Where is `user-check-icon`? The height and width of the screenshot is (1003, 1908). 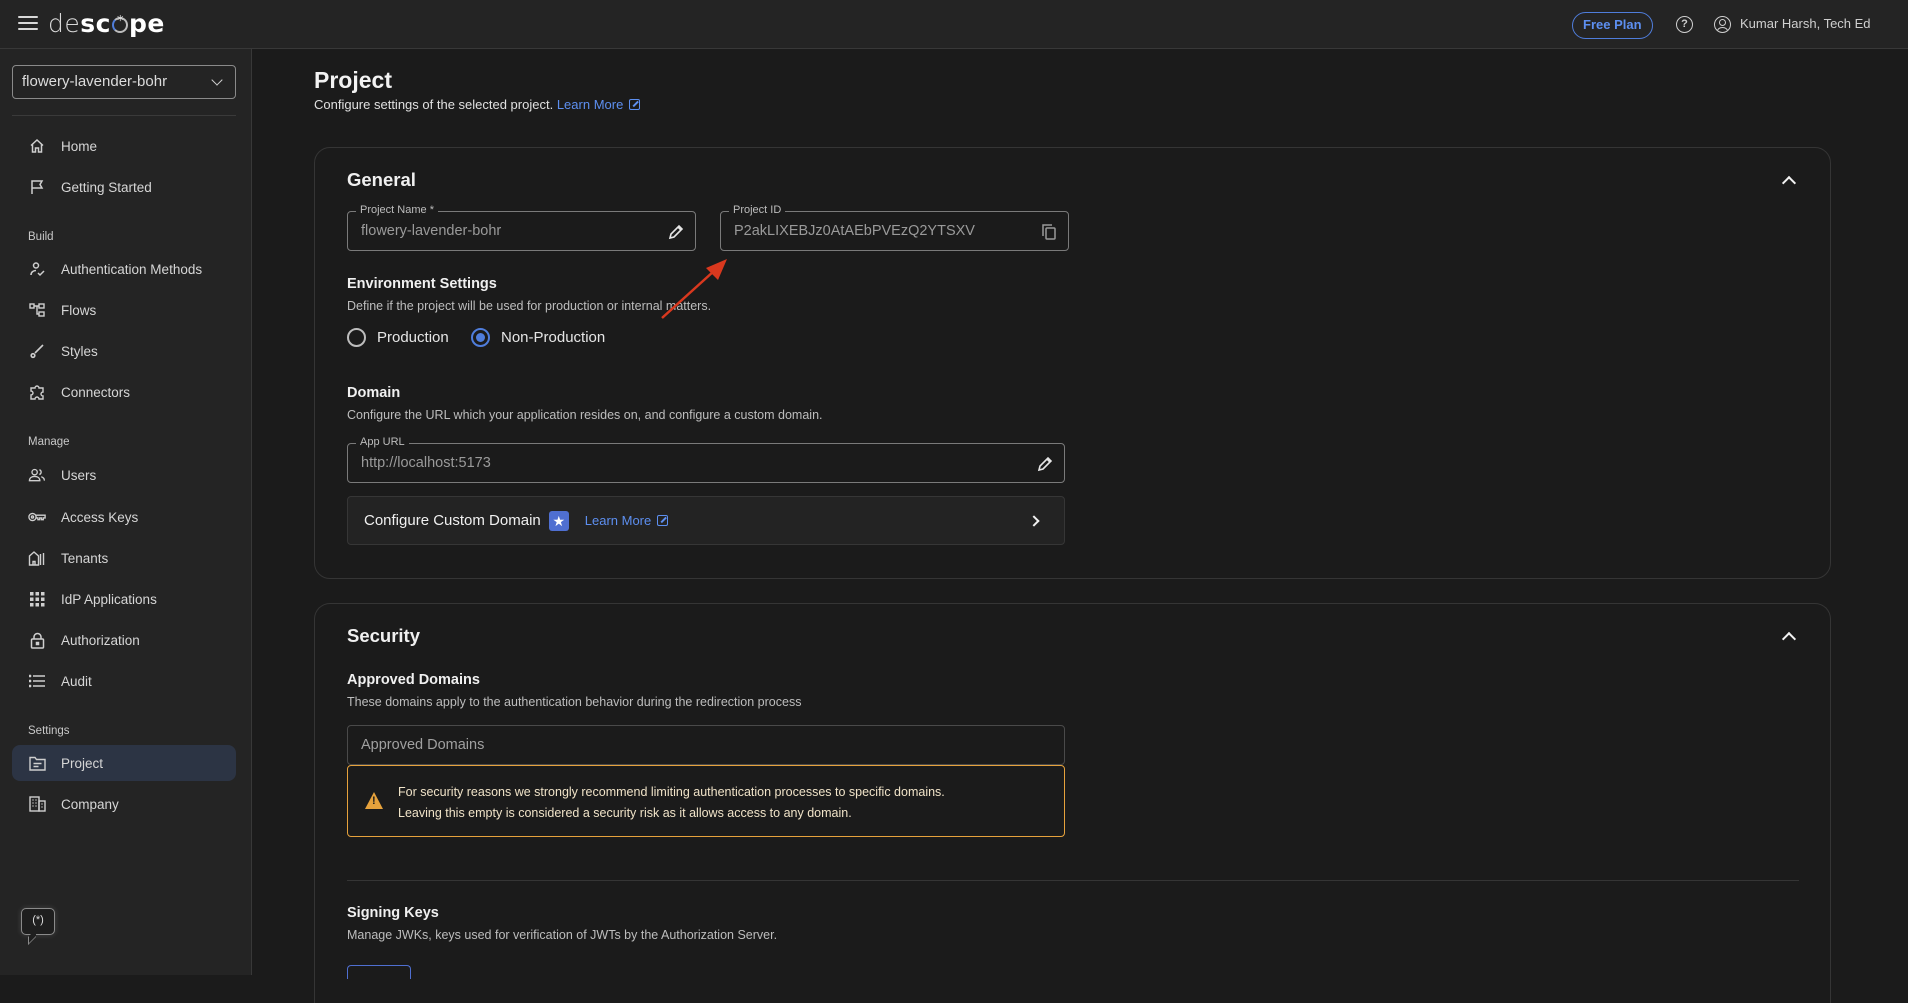
user-check-icon is located at coordinates (37, 269).